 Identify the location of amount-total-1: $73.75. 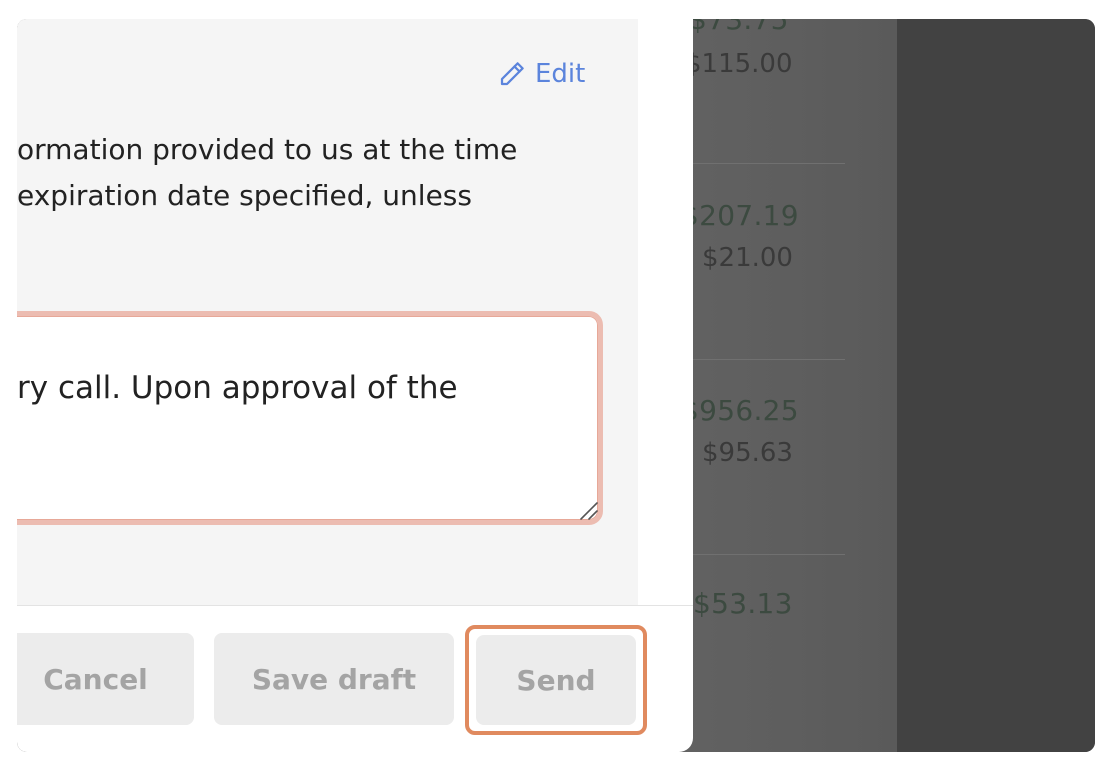
(739, 27).